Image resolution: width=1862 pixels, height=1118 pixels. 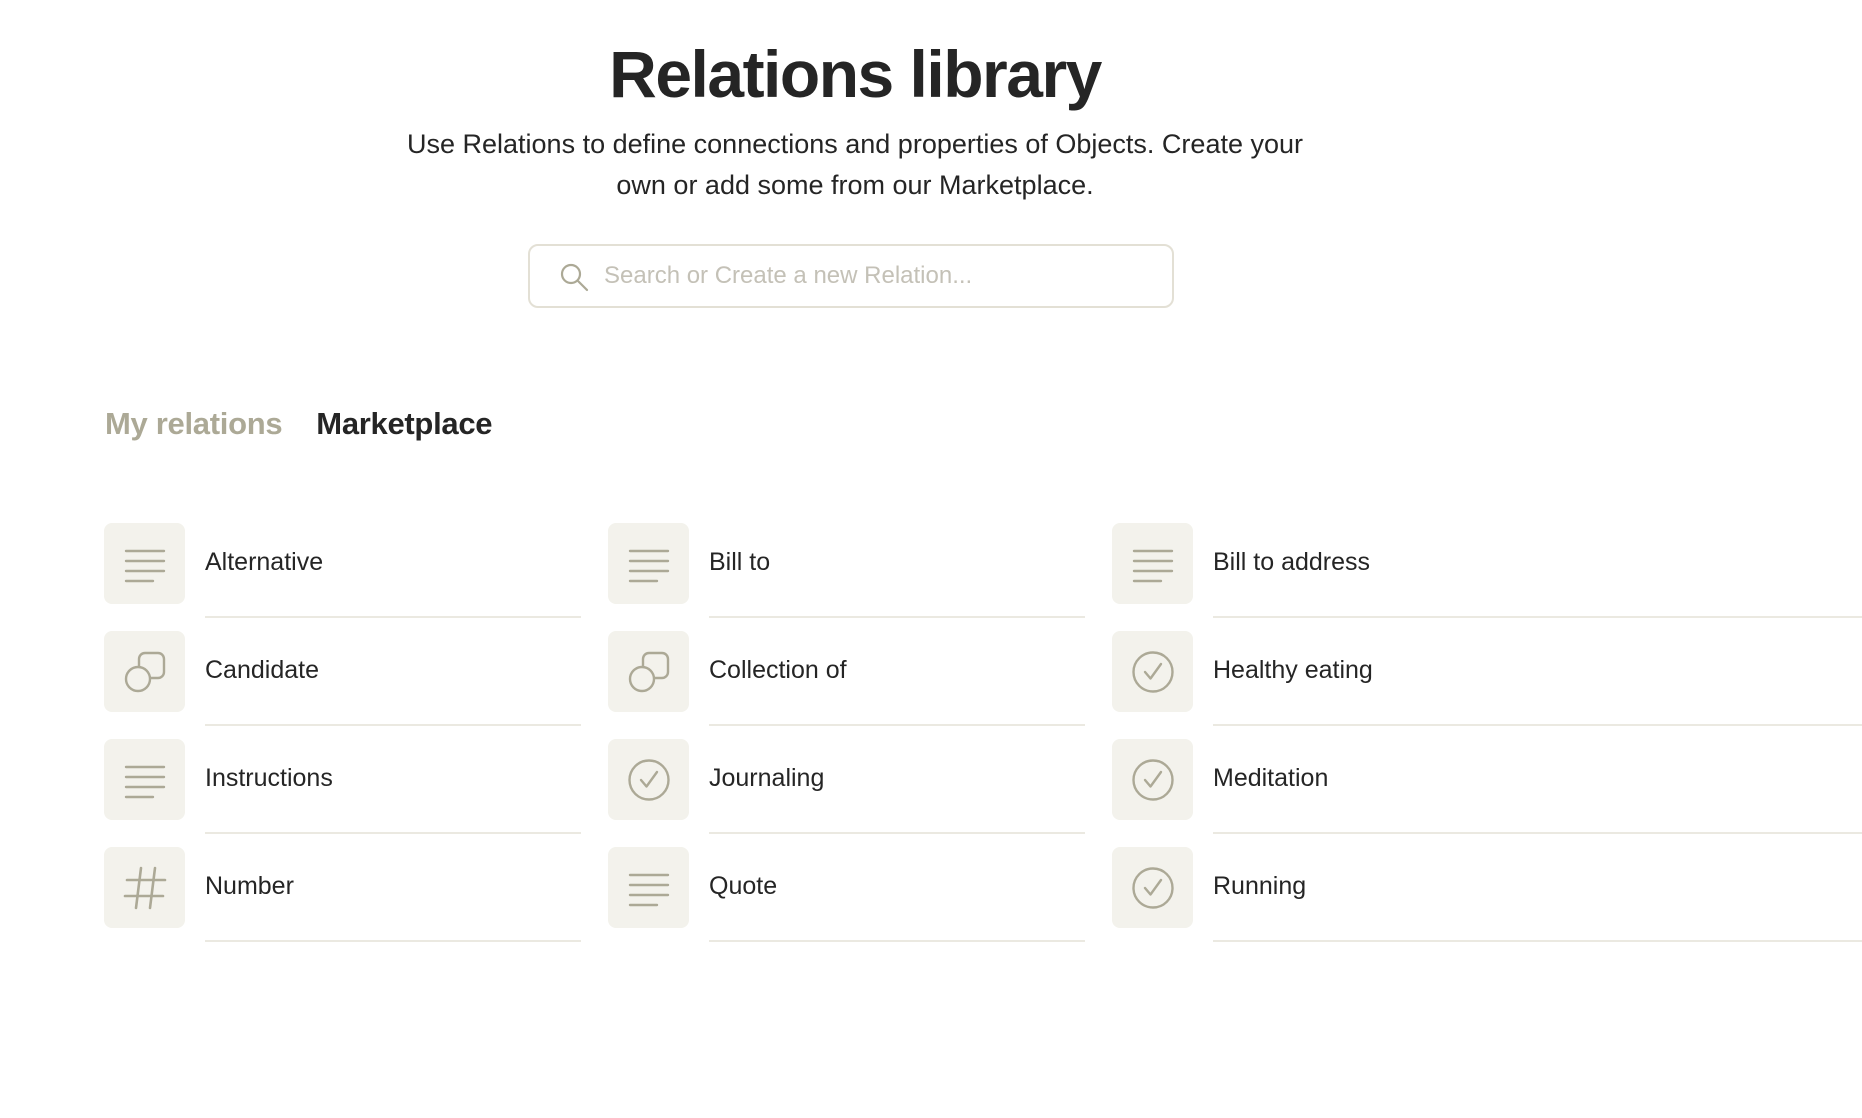 What do you see at coordinates (778, 670) in the screenshot?
I see `relation-label: Collection of` at bounding box center [778, 670].